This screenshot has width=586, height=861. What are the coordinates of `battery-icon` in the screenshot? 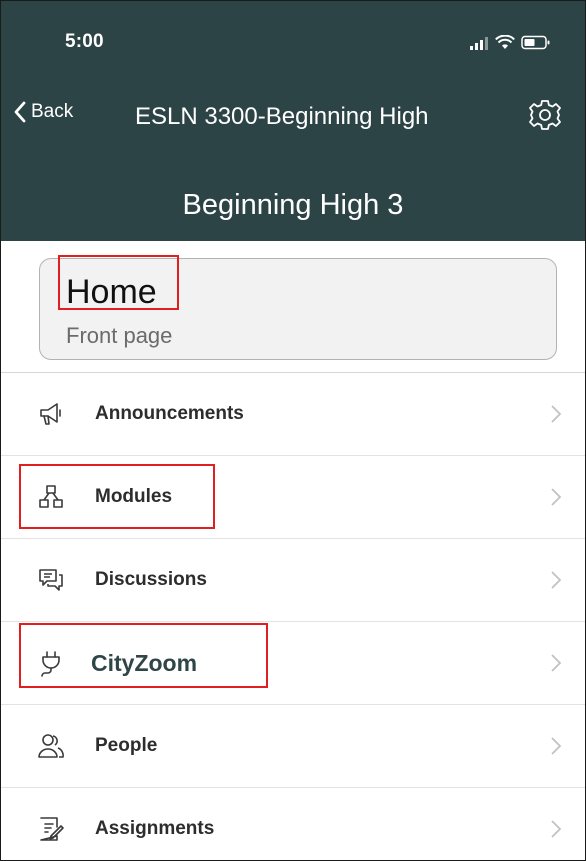 It's located at (535, 42).